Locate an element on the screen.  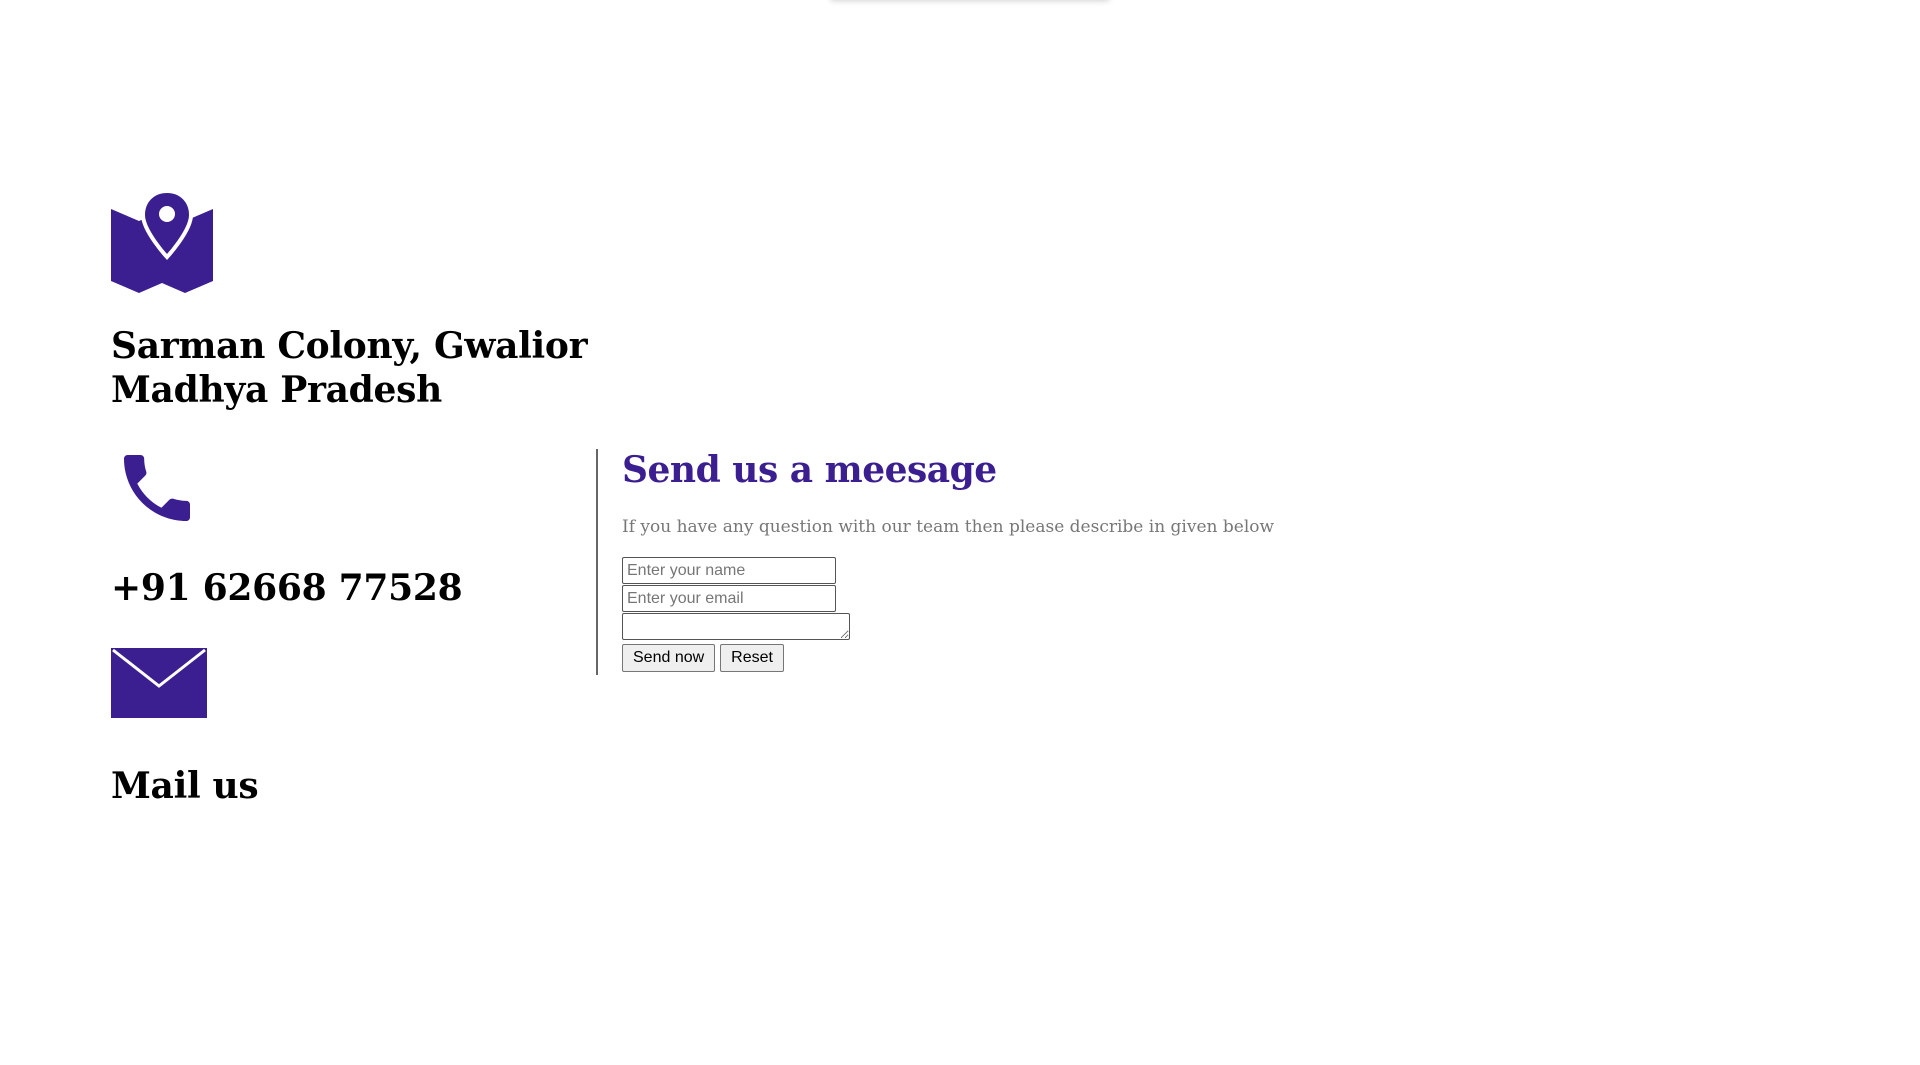
envelope-icon is located at coordinates (159, 685).